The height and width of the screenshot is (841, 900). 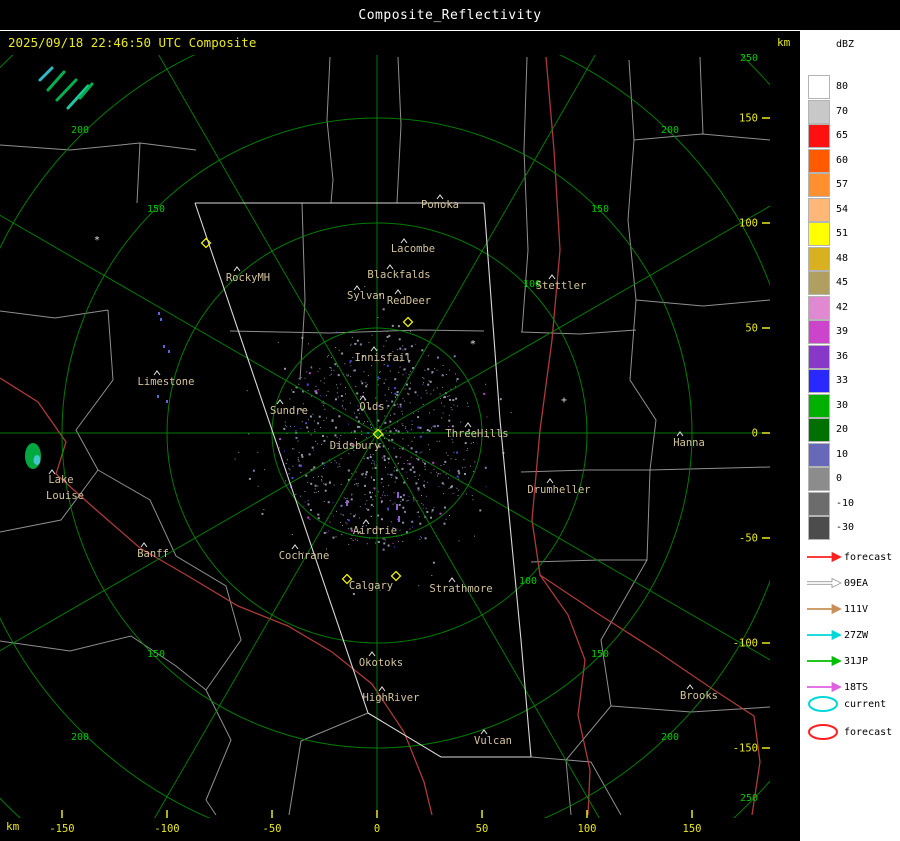 I want to click on colorbar-value: 60, so click(x=842, y=160).